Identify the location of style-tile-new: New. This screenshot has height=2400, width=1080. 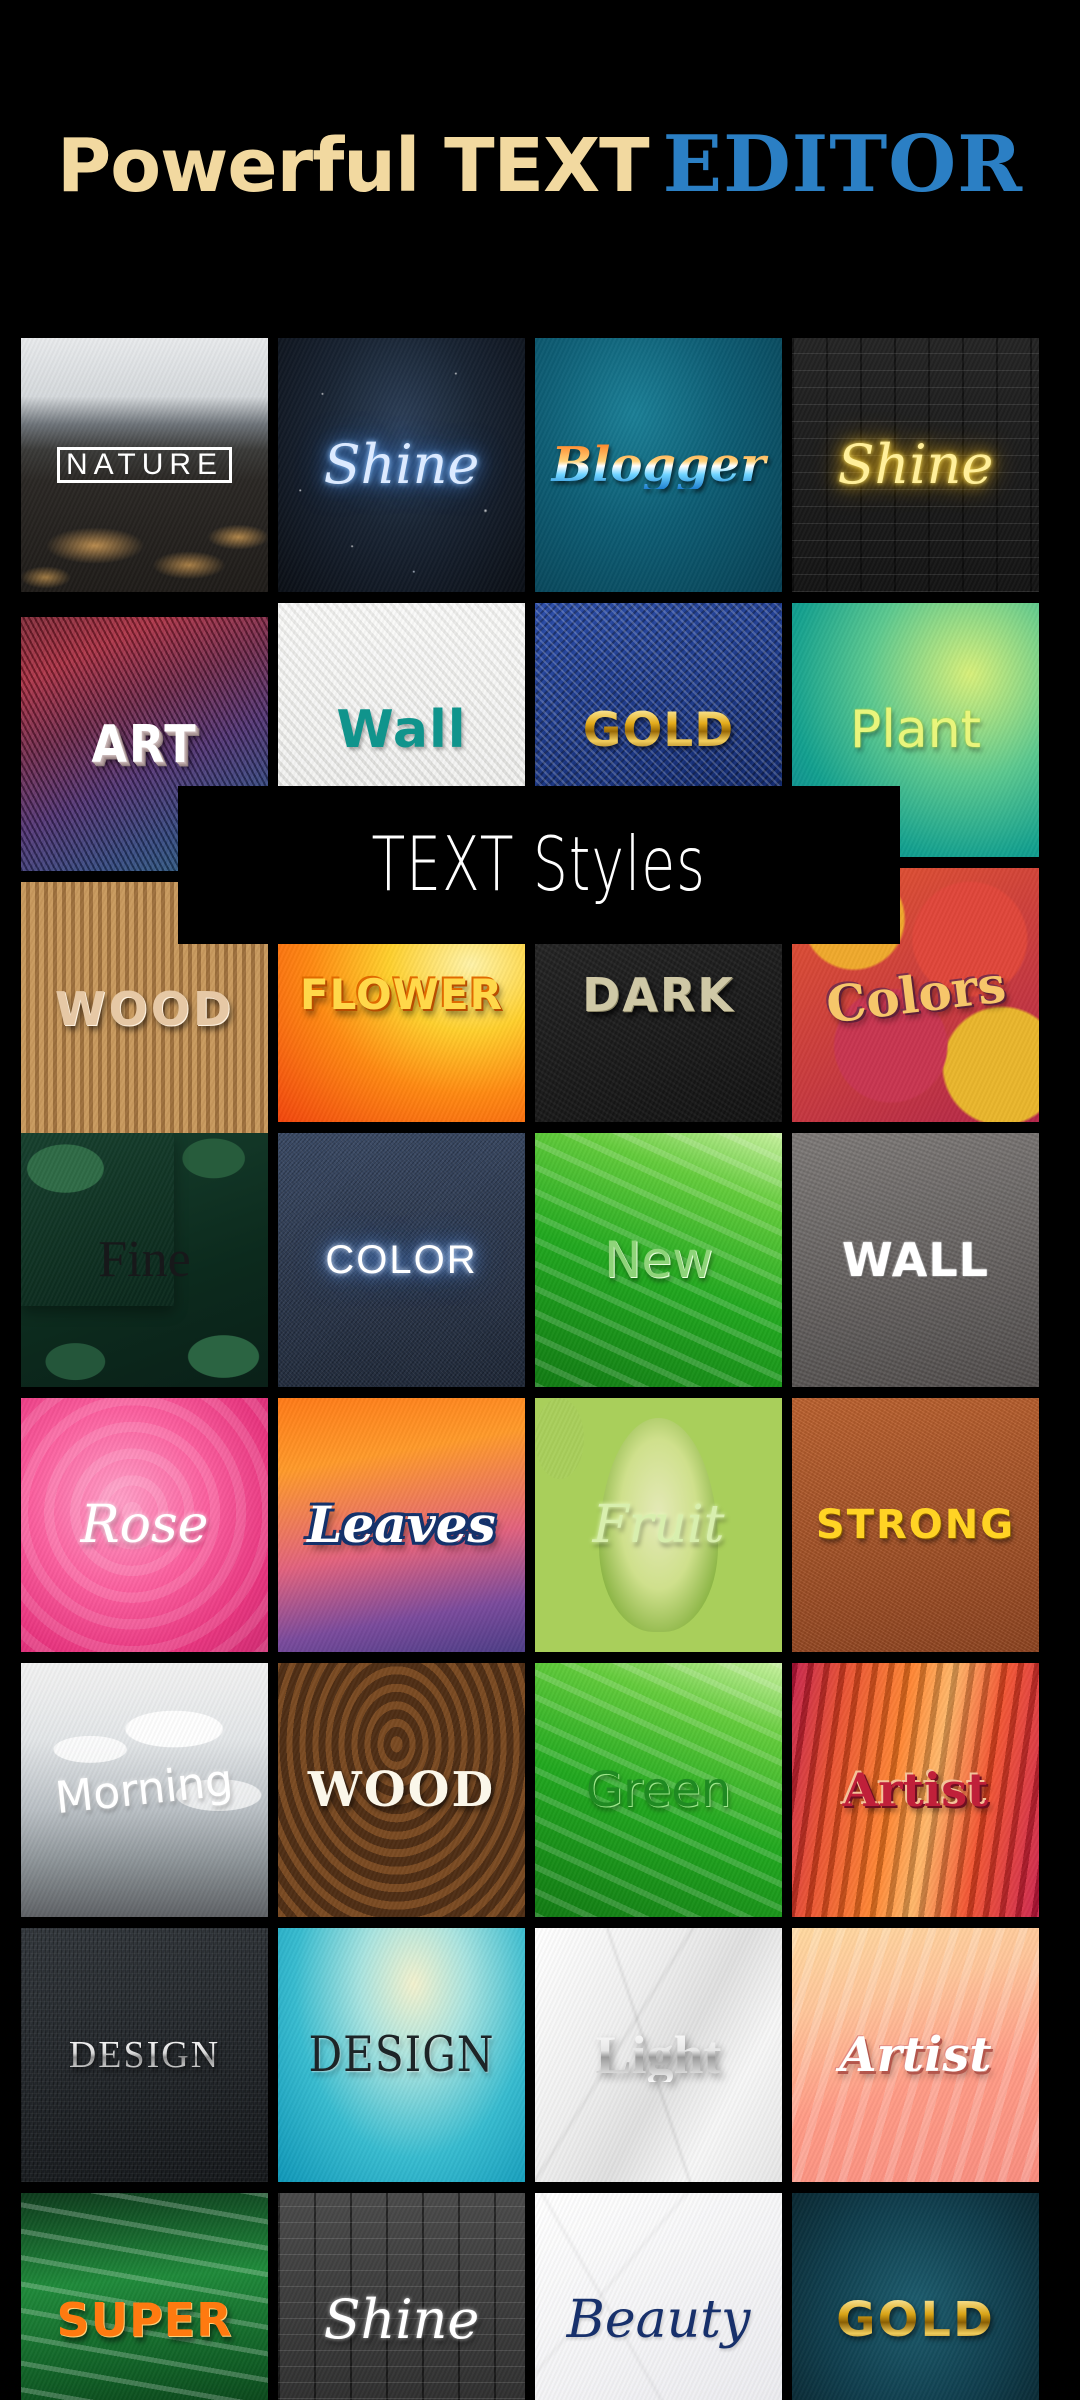
(658, 1260).